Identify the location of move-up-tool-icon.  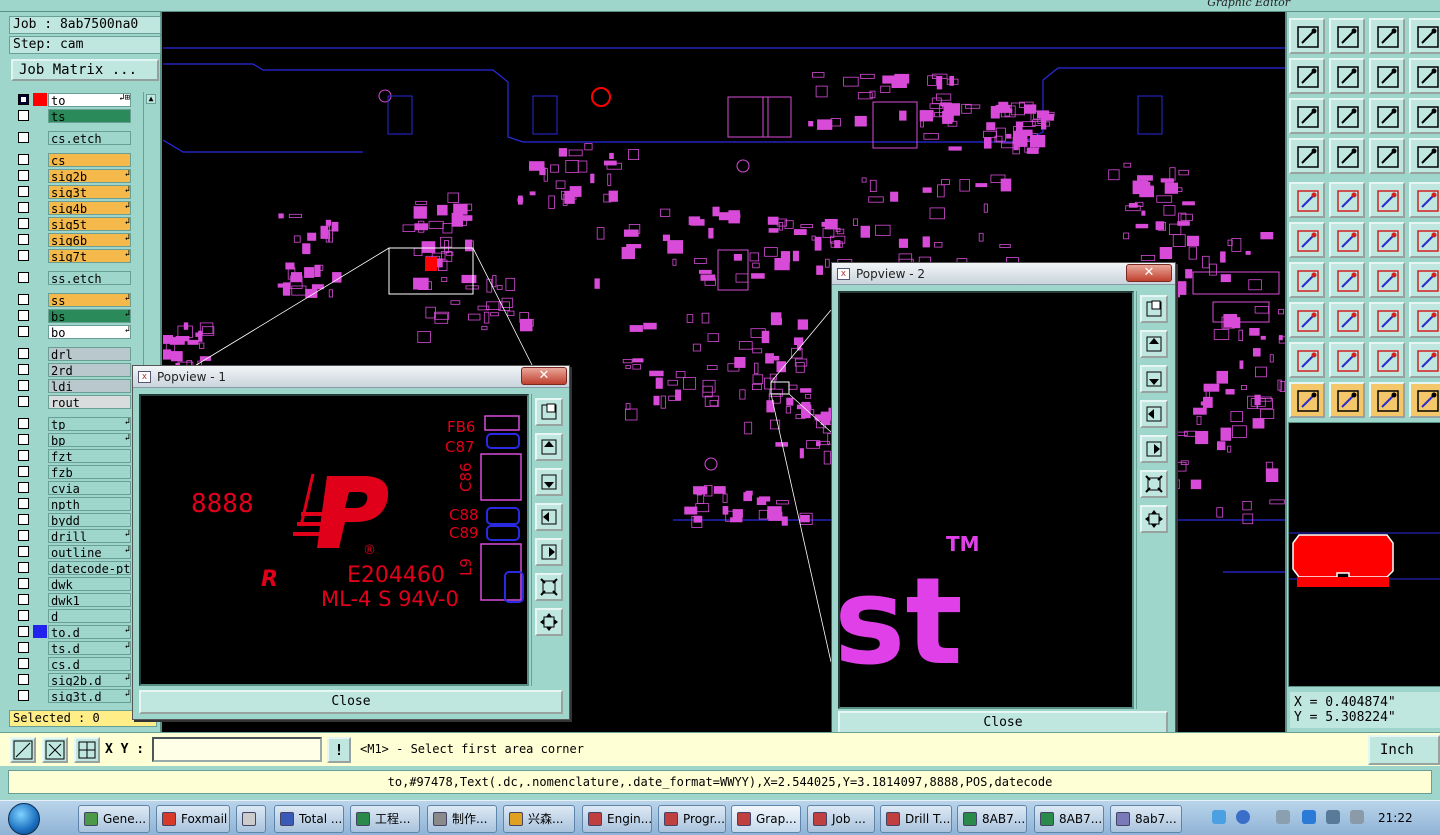
(1307, 36).